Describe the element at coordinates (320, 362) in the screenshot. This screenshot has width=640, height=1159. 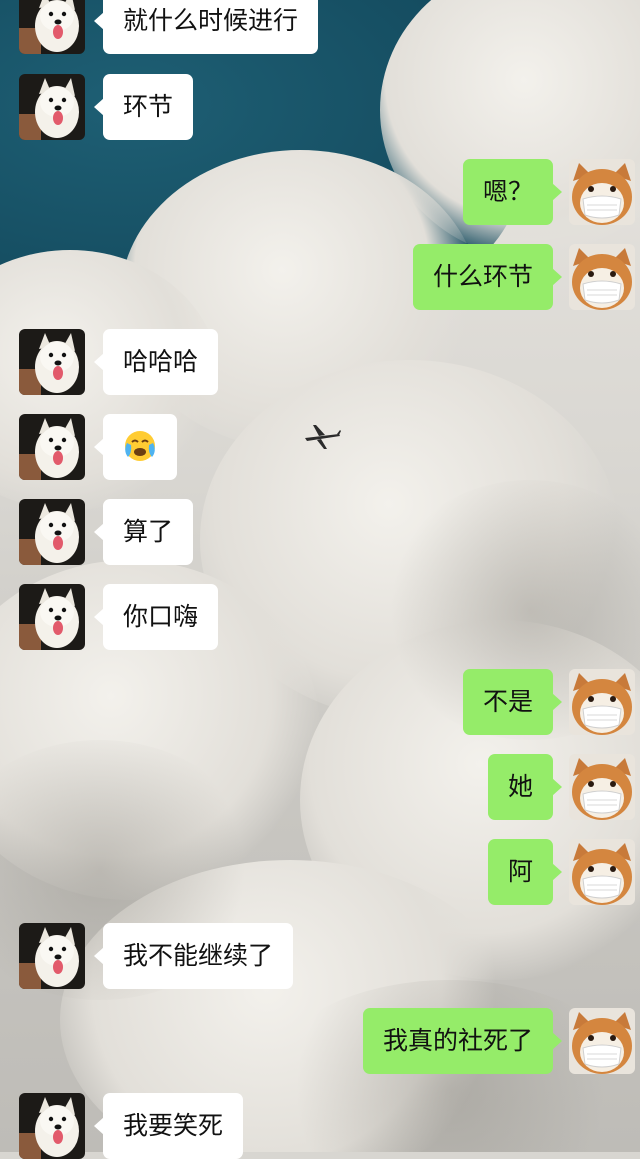
I see `message-row: 哈哈哈` at that location.